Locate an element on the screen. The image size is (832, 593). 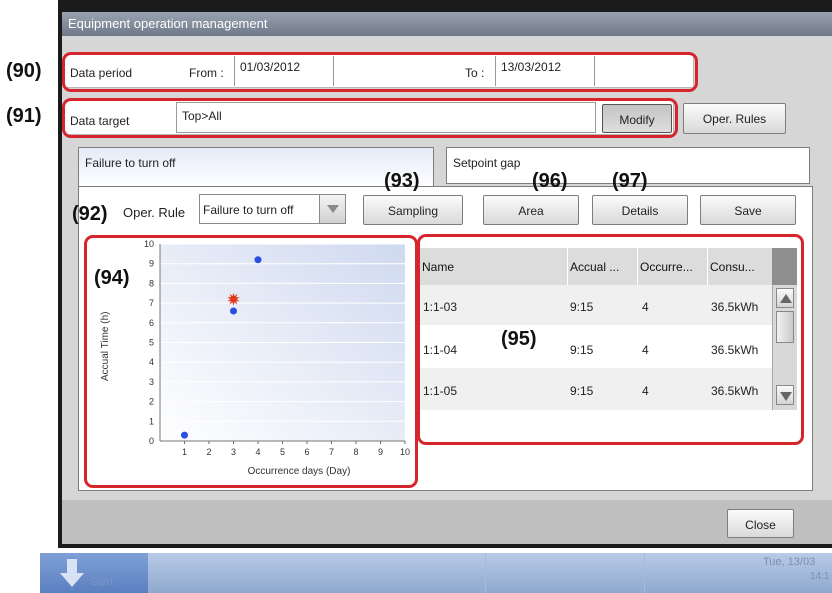
tab-failure-to-turn-off: Failure to turn off is located at coordinates (256, 167).